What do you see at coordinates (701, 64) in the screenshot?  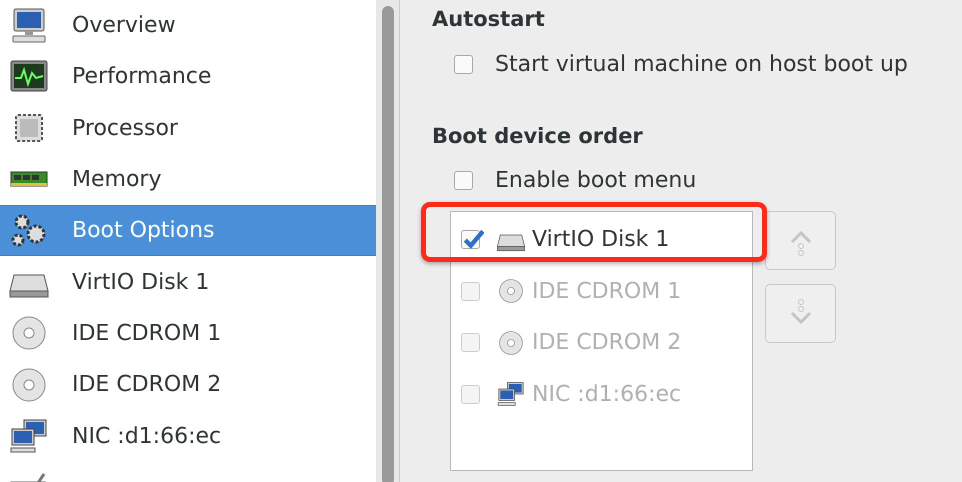 I see `checkbox-label: Start virtual machine on host boot up` at bounding box center [701, 64].